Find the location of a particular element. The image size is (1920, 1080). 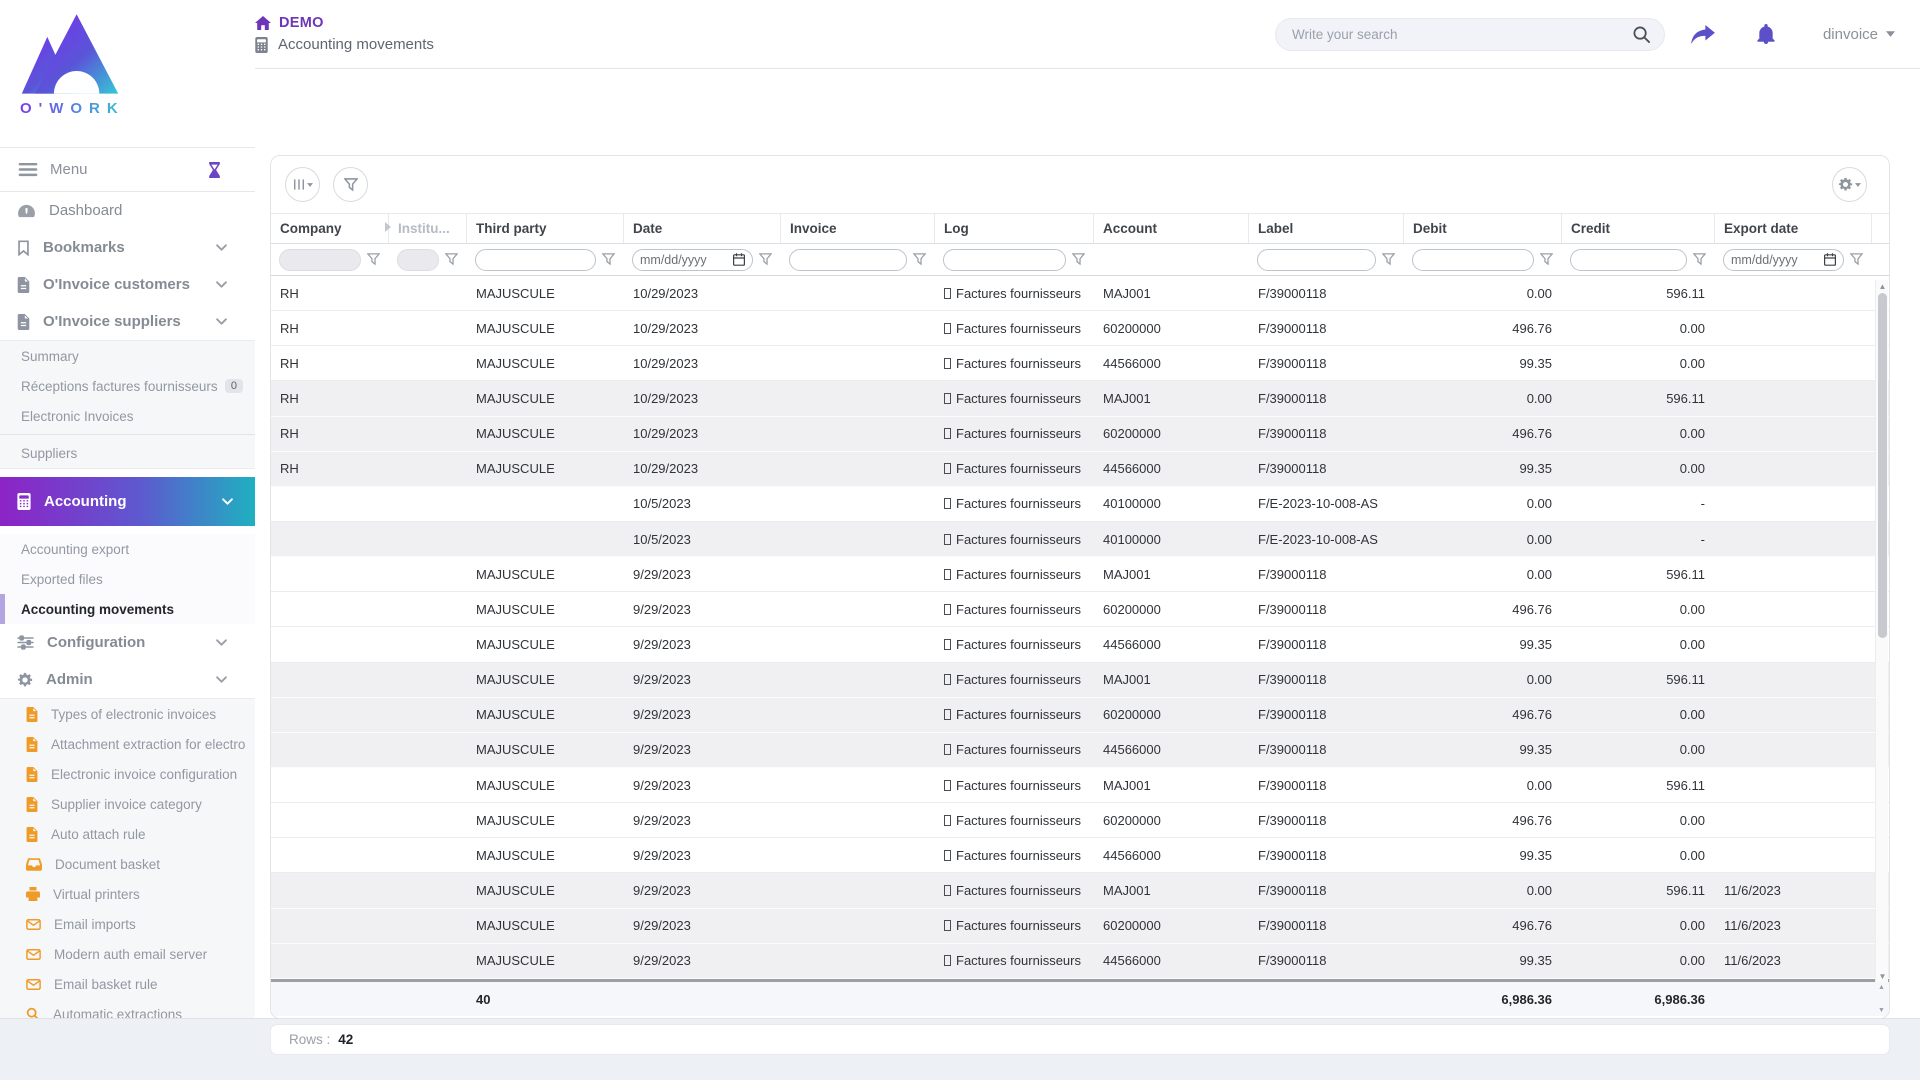

file-icon is located at coordinates (32, 744).